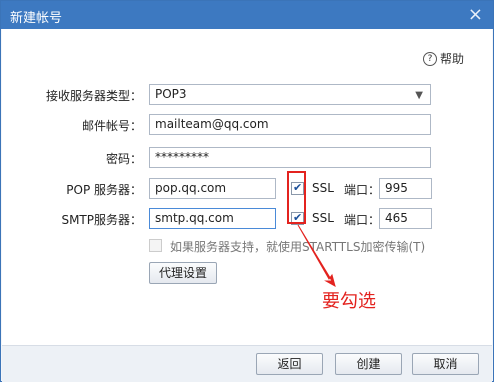  What do you see at coordinates (290, 157) in the screenshot?
I see `password-input: *********` at bounding box center [290, 157].